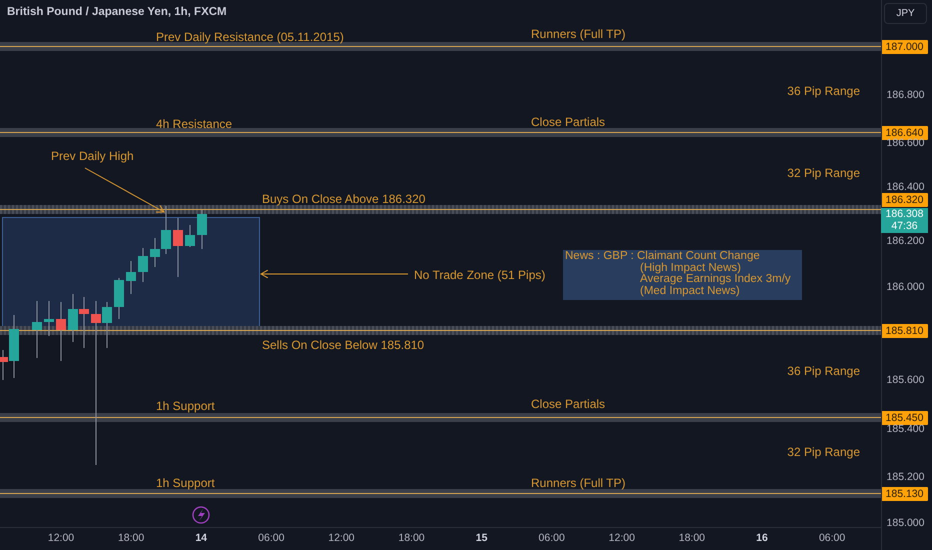  Describe the element at coordinates (906, 143) in the screenshot. I see `price-axis-label: 186.600` at that location.